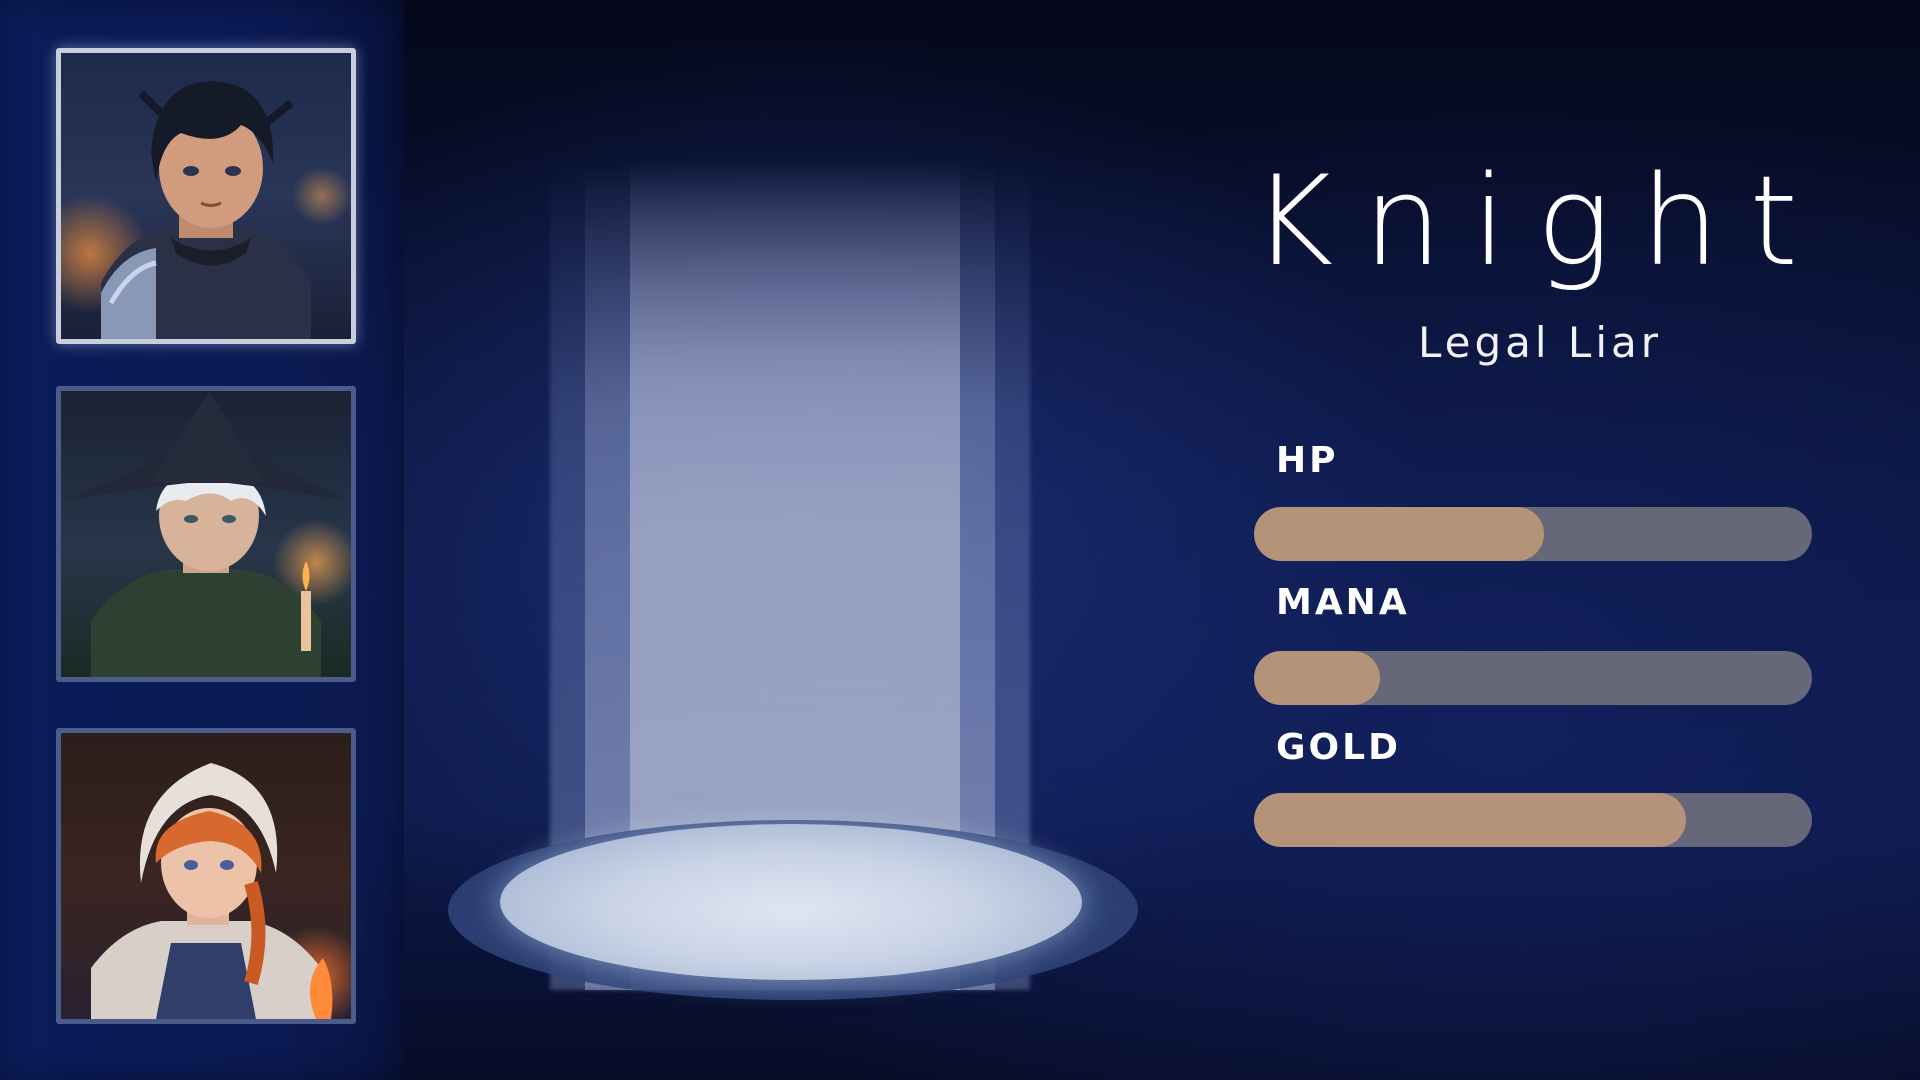 This screenshot has height=1080, width=1920. I want to click on pedestal-base-glow, so click(791, 902).